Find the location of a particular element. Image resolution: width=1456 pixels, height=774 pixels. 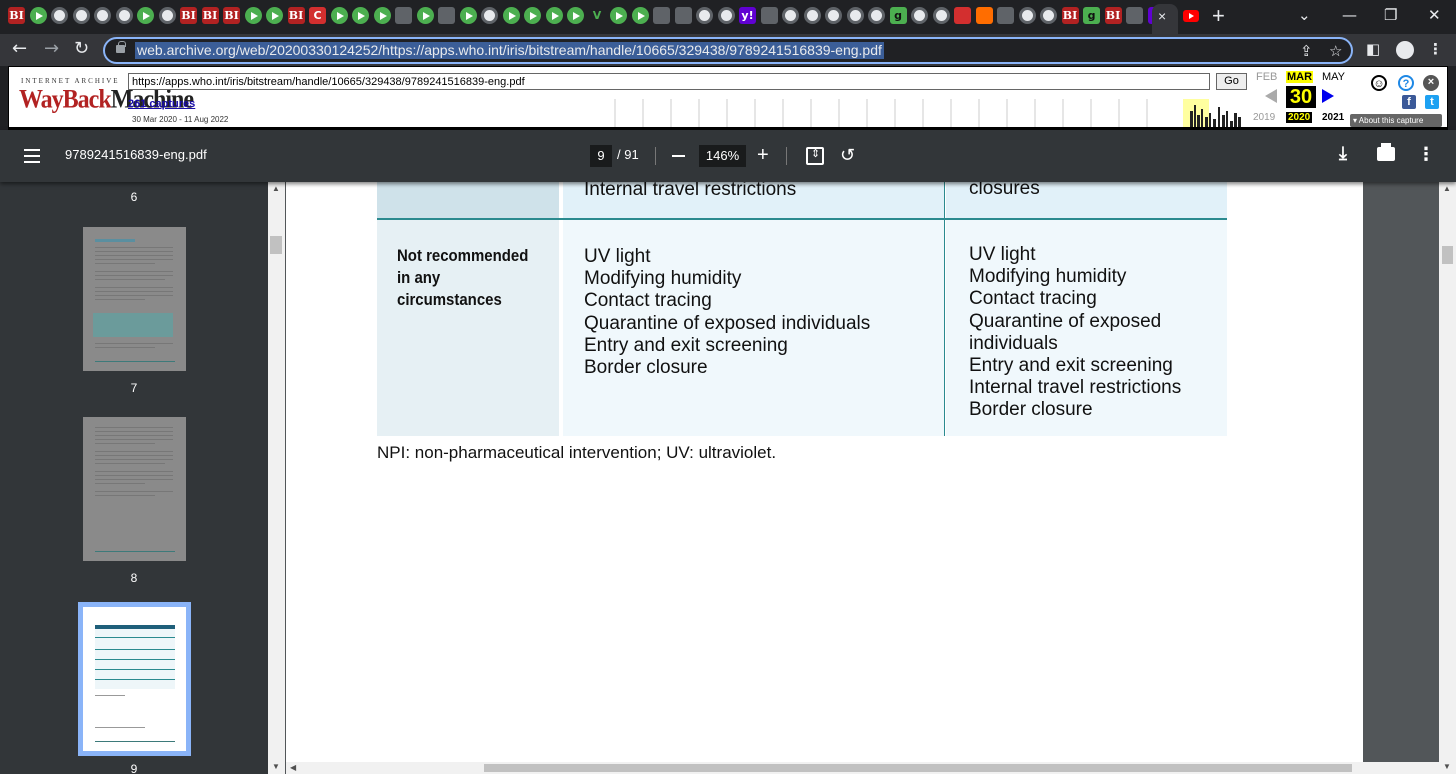

page-vertical-scrollbar: ▲ ▼ is located at coordinates (1447, 478).